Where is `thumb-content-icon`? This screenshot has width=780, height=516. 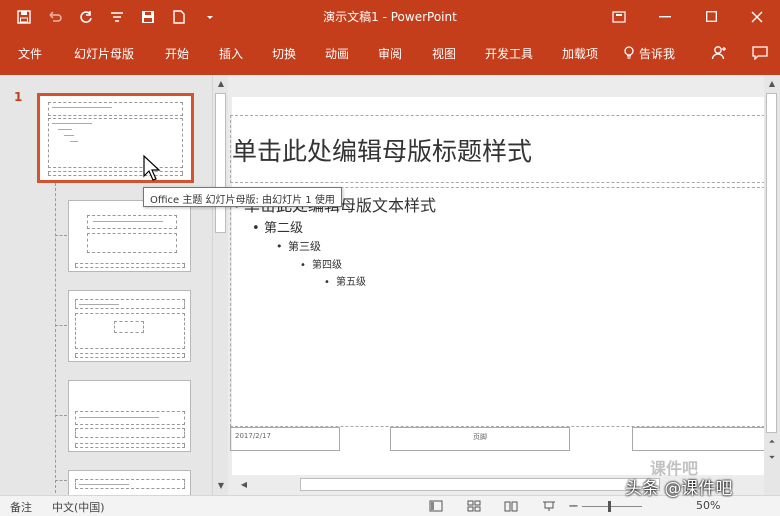 thumb-content-icon is located at coordinates (129, 327).